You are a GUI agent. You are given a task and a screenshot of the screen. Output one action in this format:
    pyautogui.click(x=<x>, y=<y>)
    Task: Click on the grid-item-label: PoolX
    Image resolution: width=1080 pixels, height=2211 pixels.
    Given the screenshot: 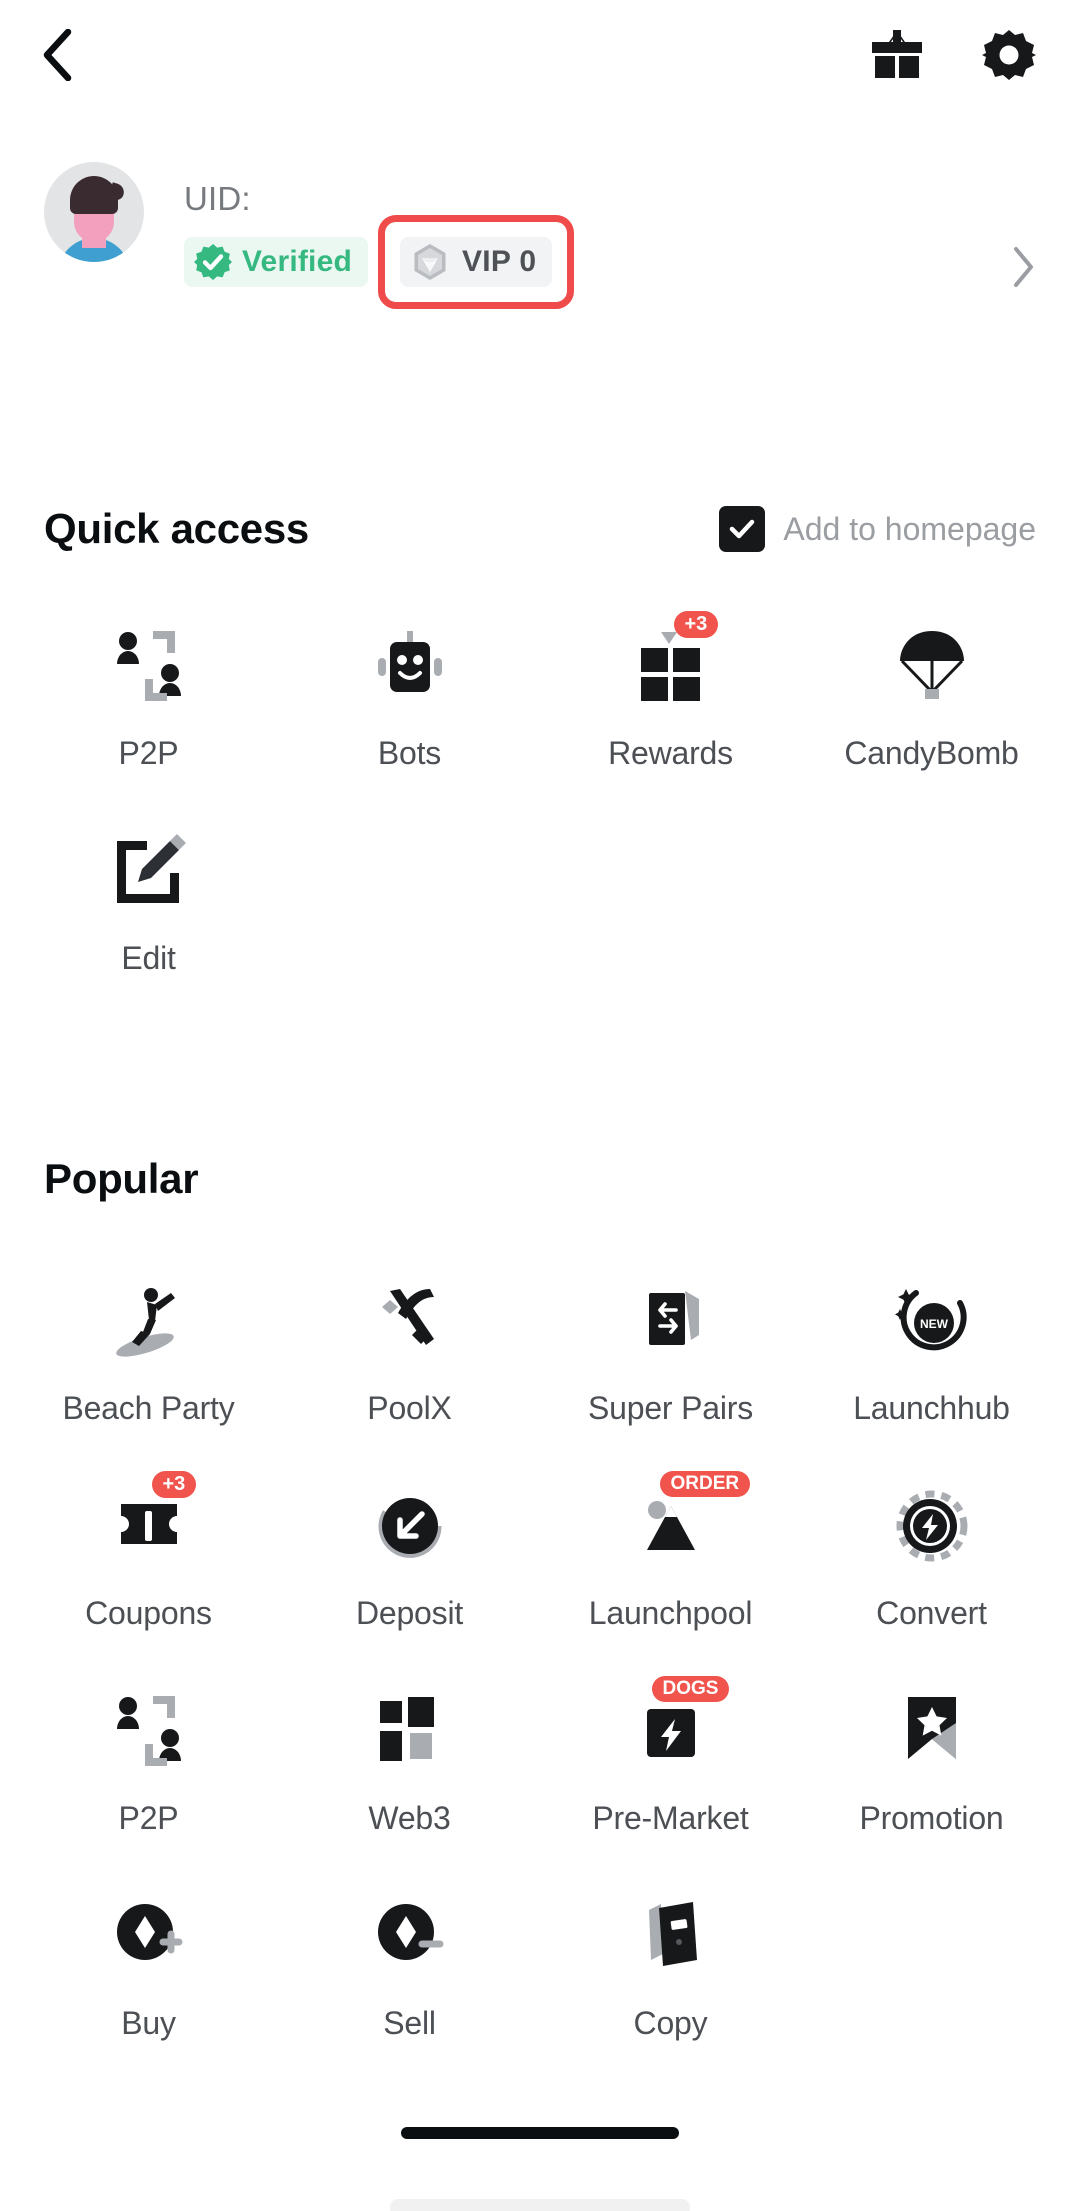 What is the action you would take?
    pyautogui.click(x=409, y=1408)
    